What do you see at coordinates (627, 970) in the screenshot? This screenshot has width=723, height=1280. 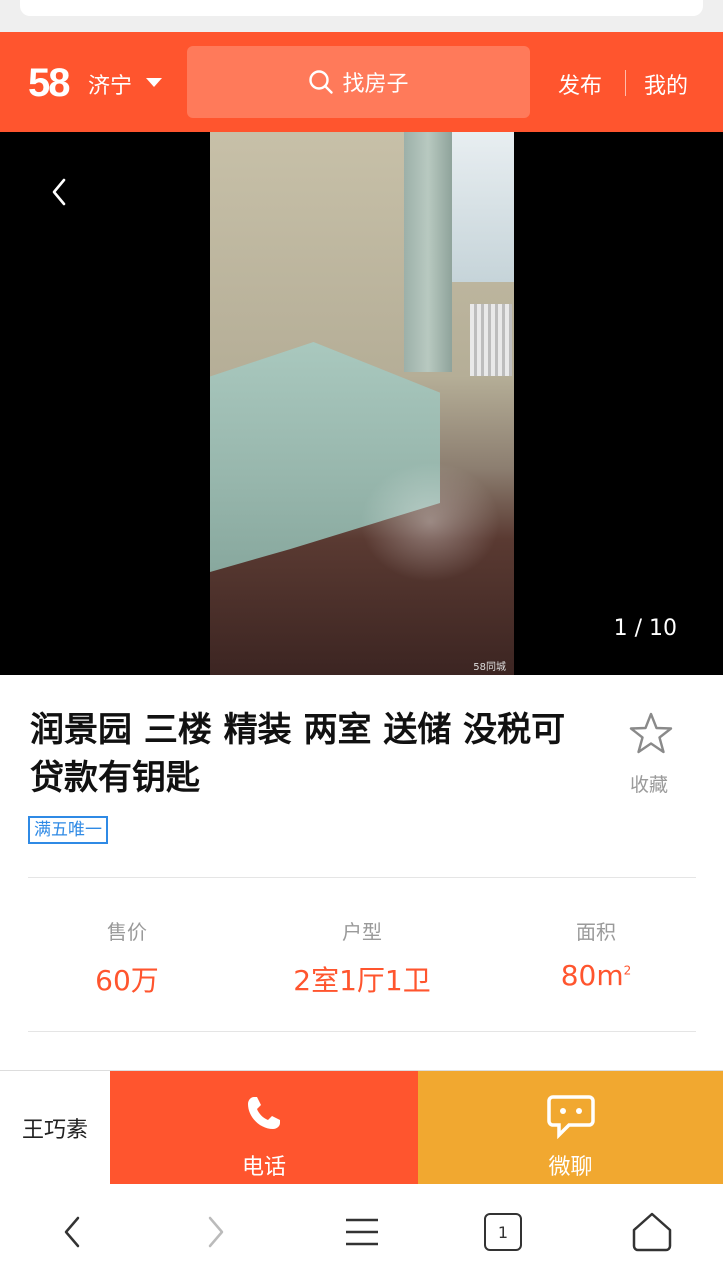 I see `area-unit-superscript: 2` at bounding box center [627, 970].